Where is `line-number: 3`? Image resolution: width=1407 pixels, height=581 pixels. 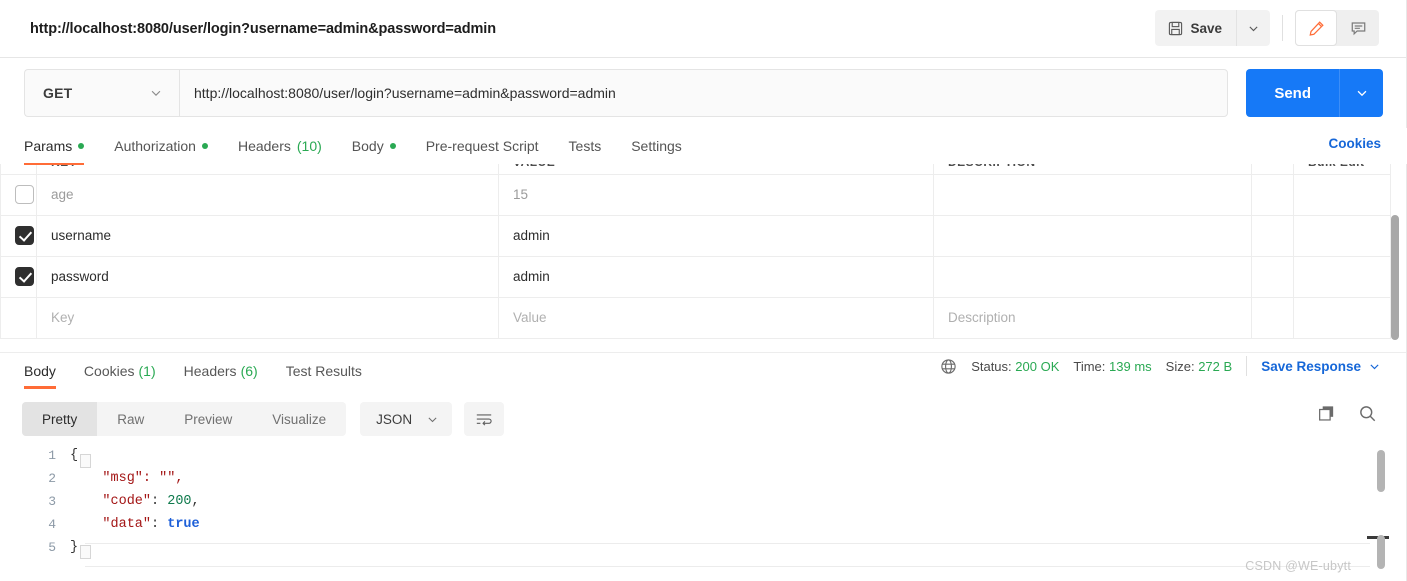
line-number: 3 is located at coordinates (52, 501).